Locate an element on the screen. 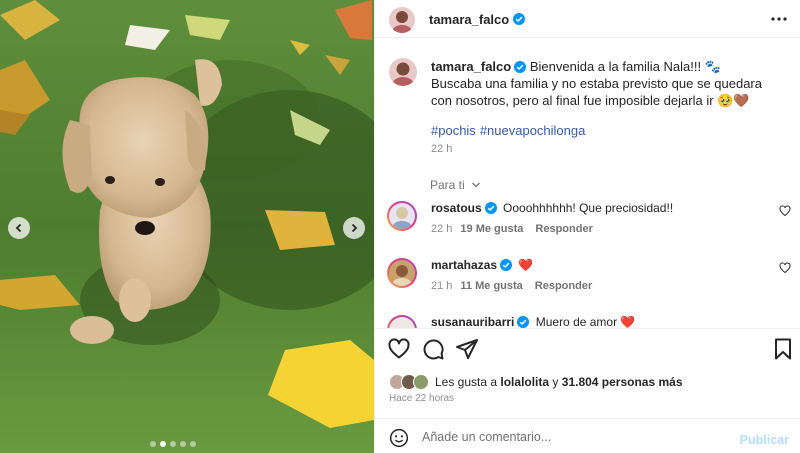 The width and height of the screenshot is (800, 453). caption-timestamp: 22 h is located at coordinates (442, 149).